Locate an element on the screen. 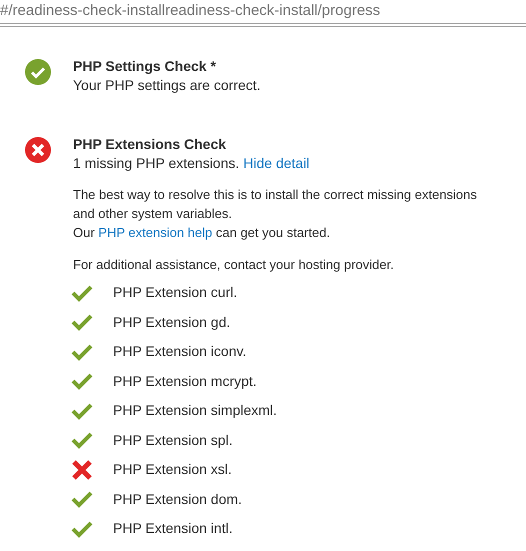  extension-label: PHP Extension iconv. is located at coordinates (179, 352).